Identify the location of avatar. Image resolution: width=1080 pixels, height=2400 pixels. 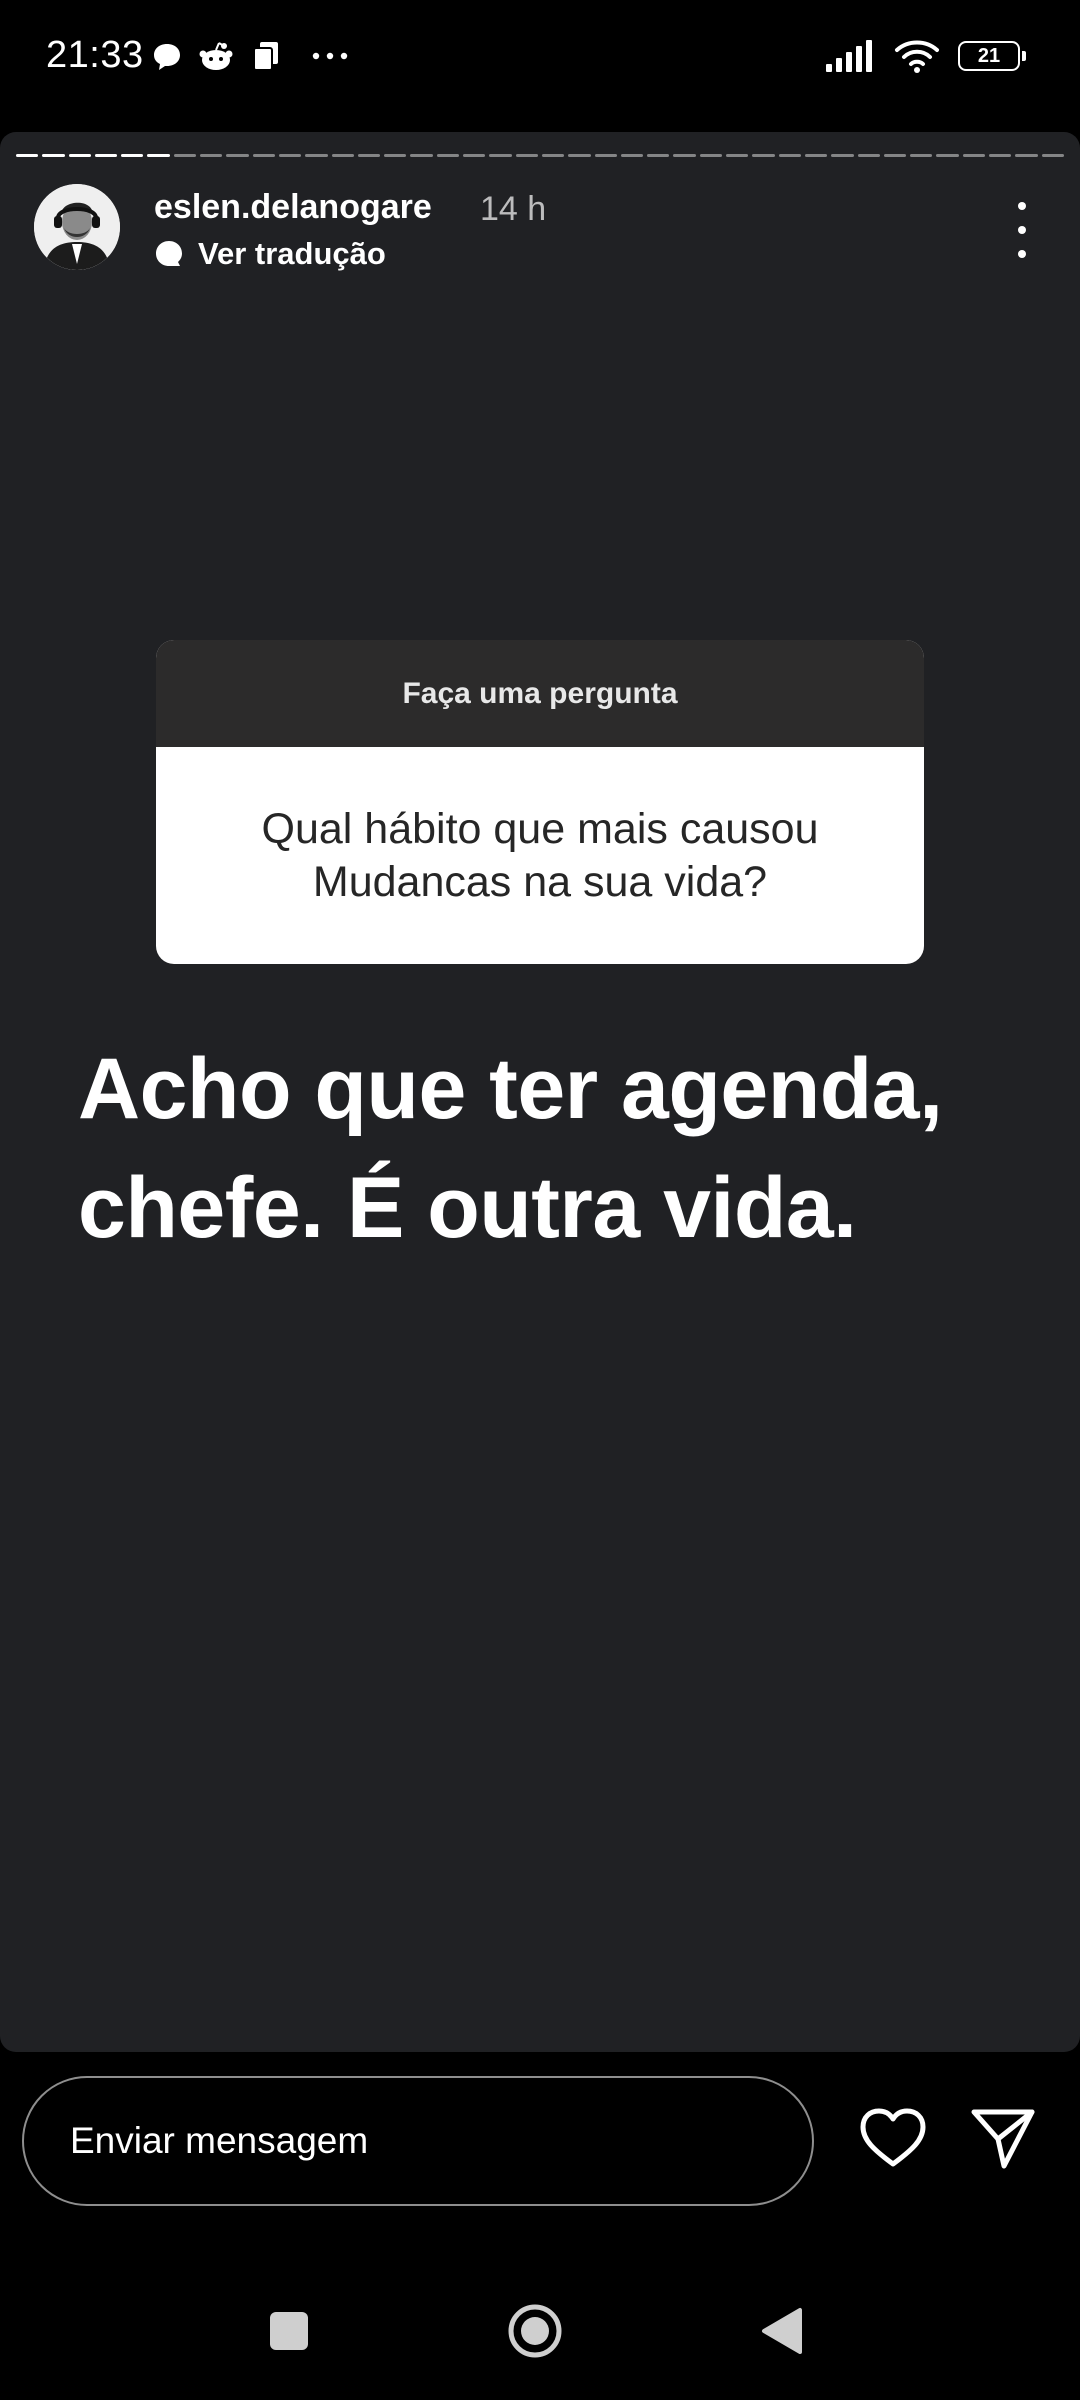
(77, 227).